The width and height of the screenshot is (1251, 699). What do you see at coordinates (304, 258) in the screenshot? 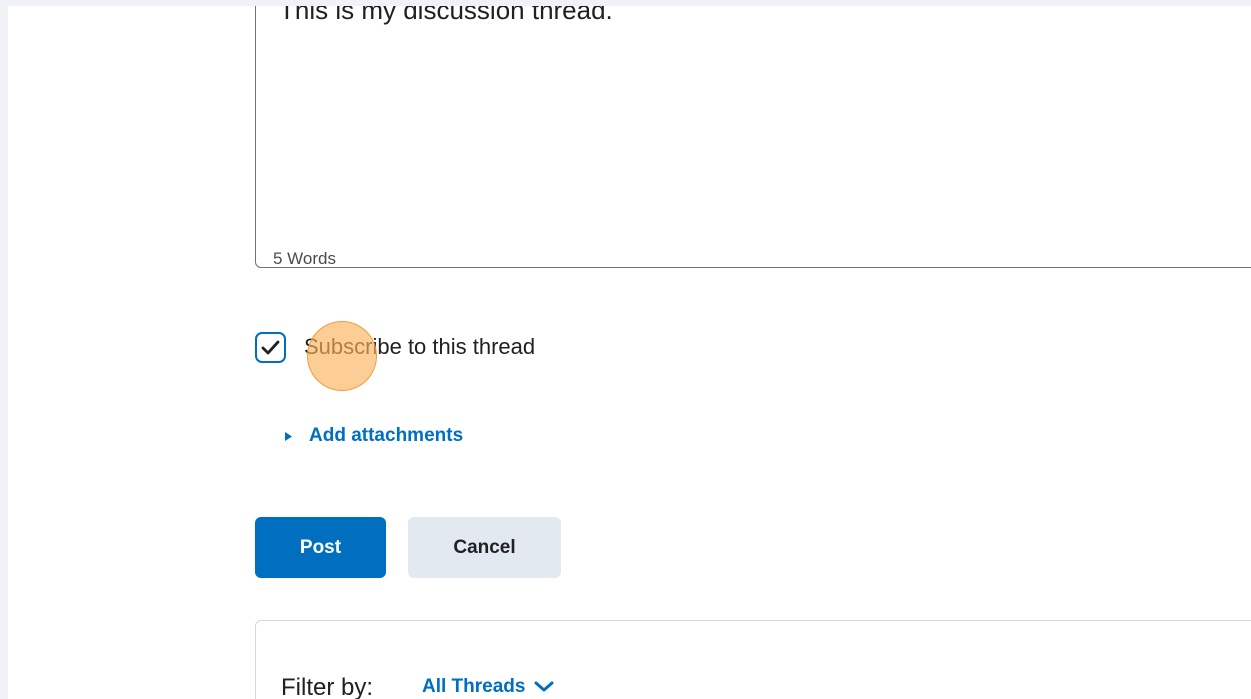
I see `word-count: 5 Words` at bounding box center [304, 258].